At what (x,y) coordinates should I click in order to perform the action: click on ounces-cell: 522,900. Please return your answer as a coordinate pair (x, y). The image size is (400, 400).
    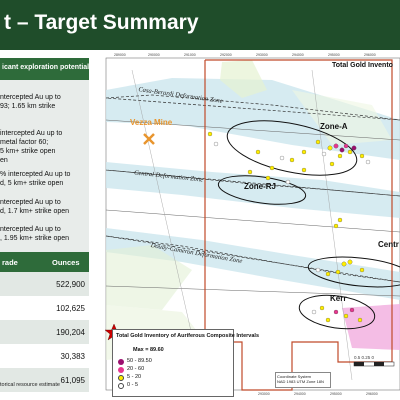
    Looking at the image, I should click on (70, 284).